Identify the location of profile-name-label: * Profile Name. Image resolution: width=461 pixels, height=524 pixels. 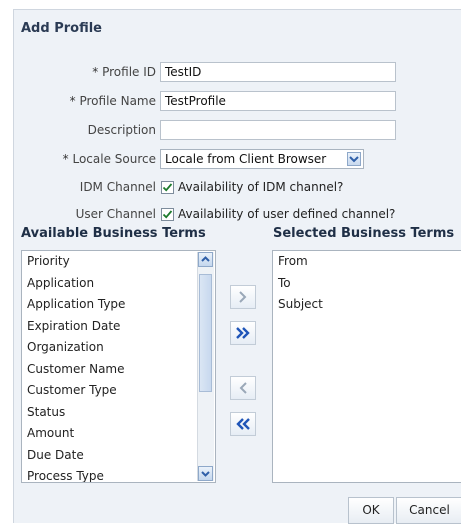
(113, 101).